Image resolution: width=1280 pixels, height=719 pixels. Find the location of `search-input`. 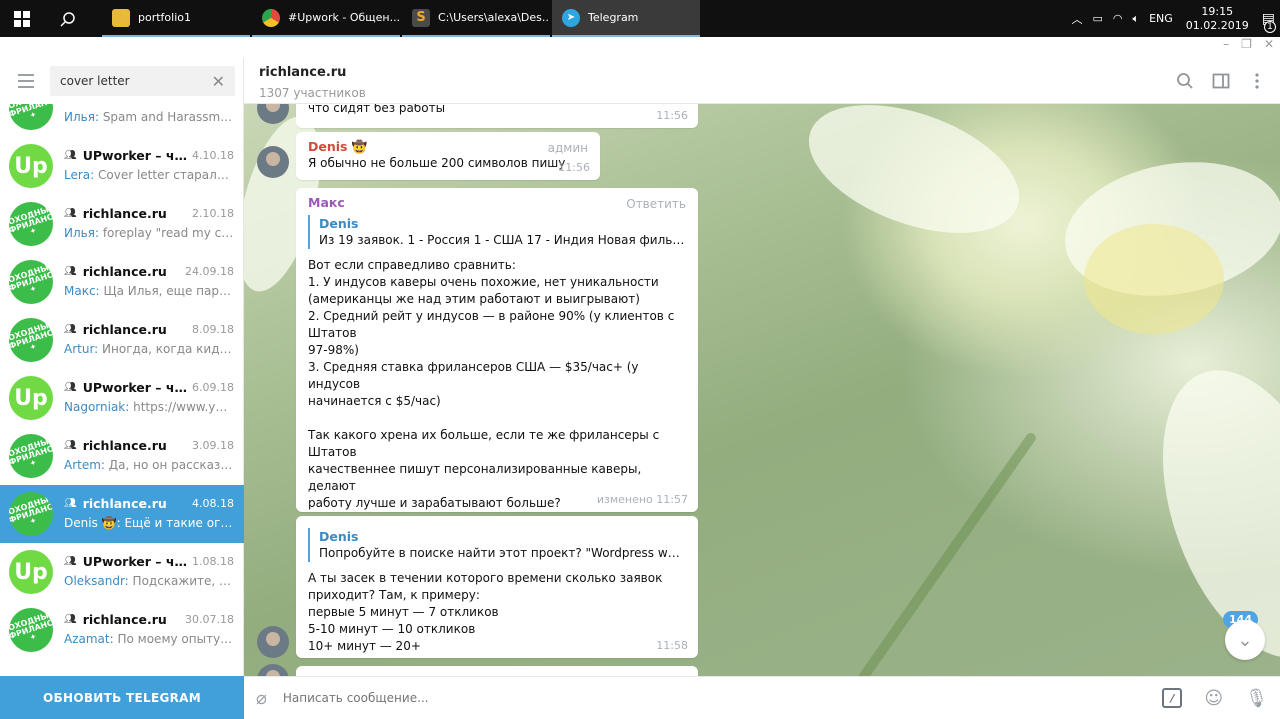

search-input is located at coordinates (136, 81).